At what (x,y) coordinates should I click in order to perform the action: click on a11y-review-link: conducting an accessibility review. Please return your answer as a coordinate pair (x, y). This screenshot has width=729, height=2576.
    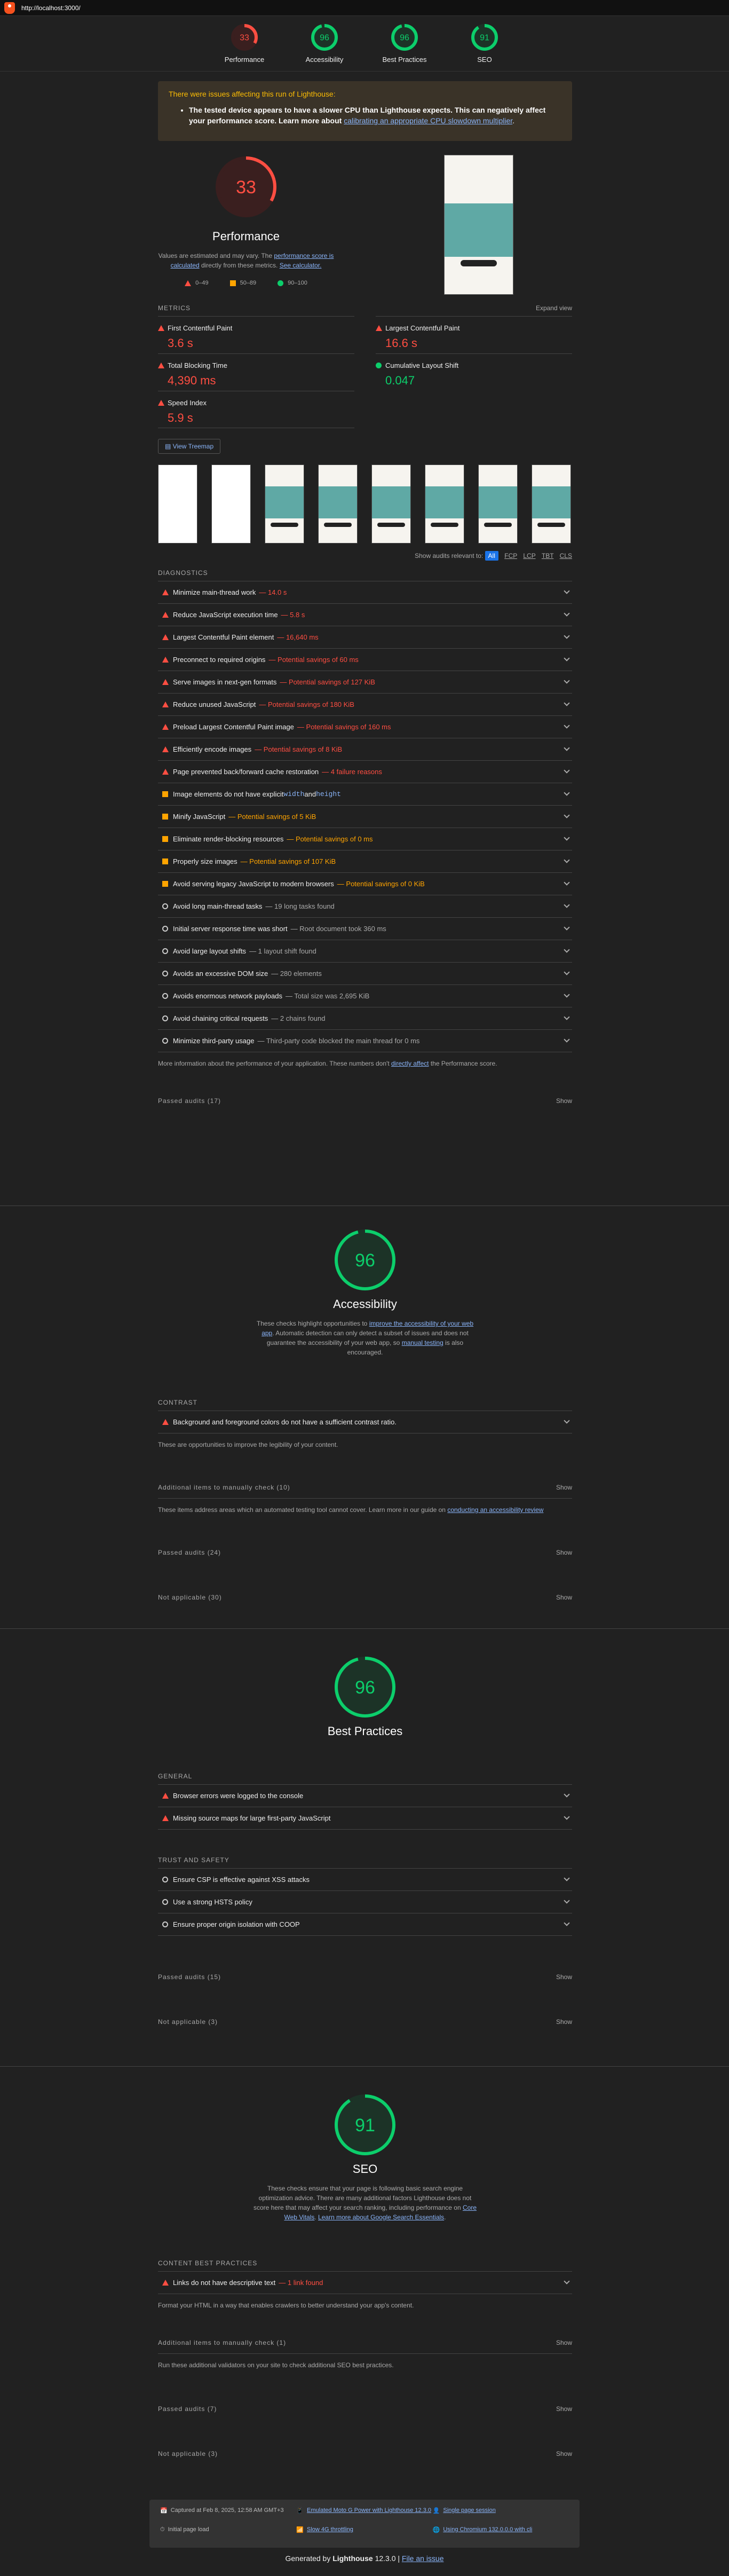
    Looking at the image, I should click on (495, 1510).